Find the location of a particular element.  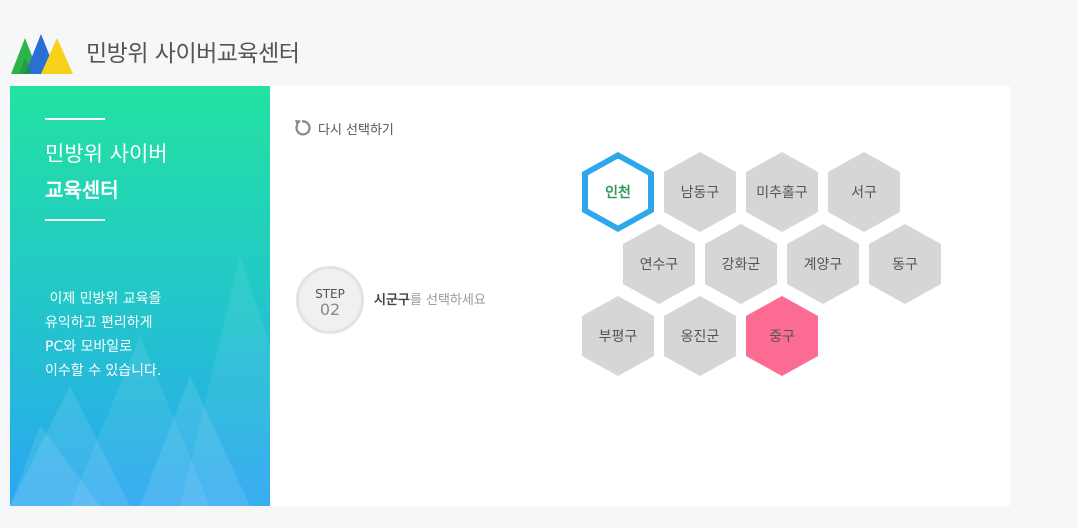

site-title: 민방위 사이버교육센터 is located at coordinates (193, 51).